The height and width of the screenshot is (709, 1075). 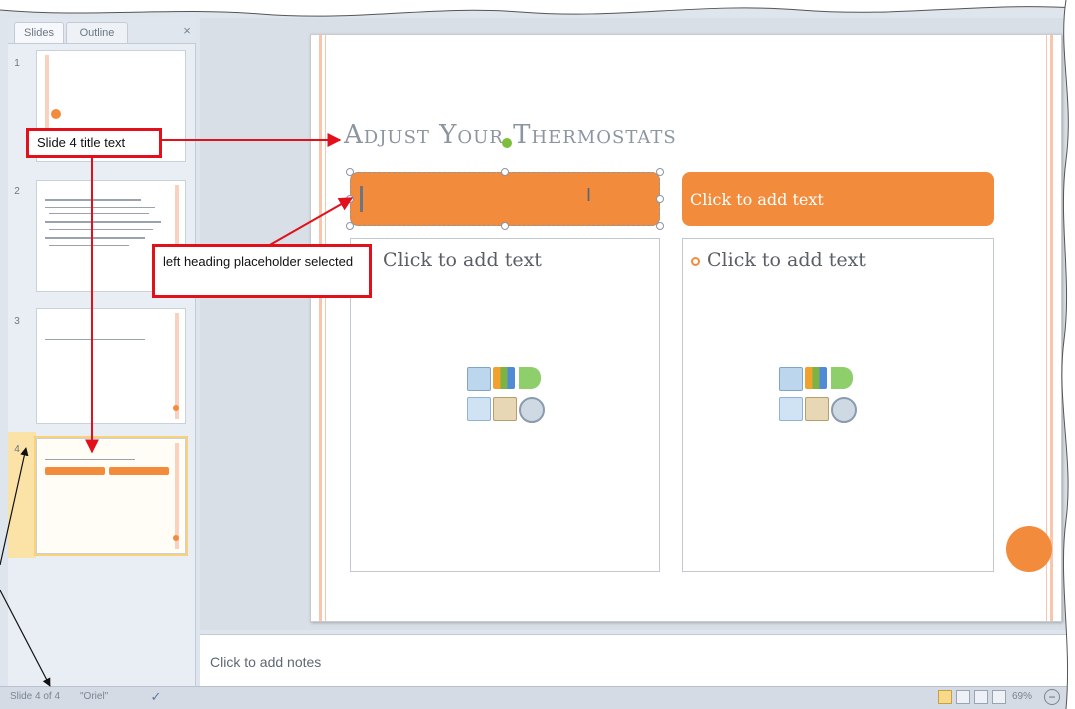 I want to click on rotation-handle, so click(x=507, y=143).